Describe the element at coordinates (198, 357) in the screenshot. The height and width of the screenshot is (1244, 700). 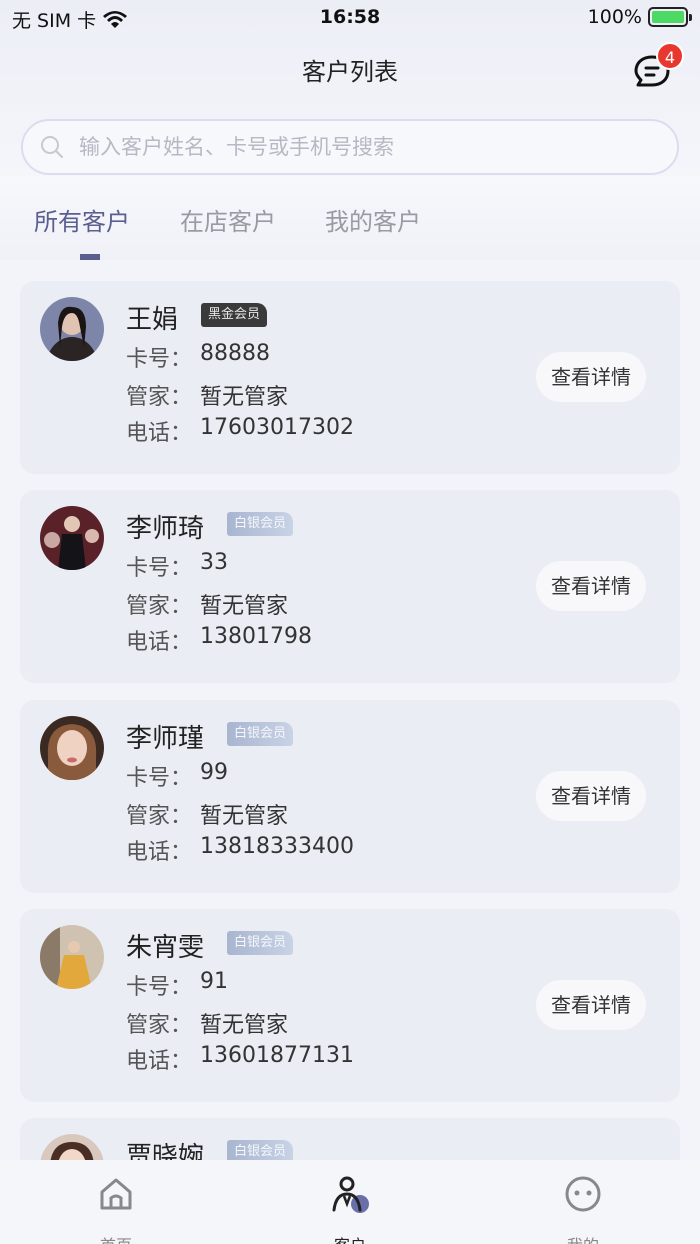
I see `card-number-row: 卡号： 88888` at that location.